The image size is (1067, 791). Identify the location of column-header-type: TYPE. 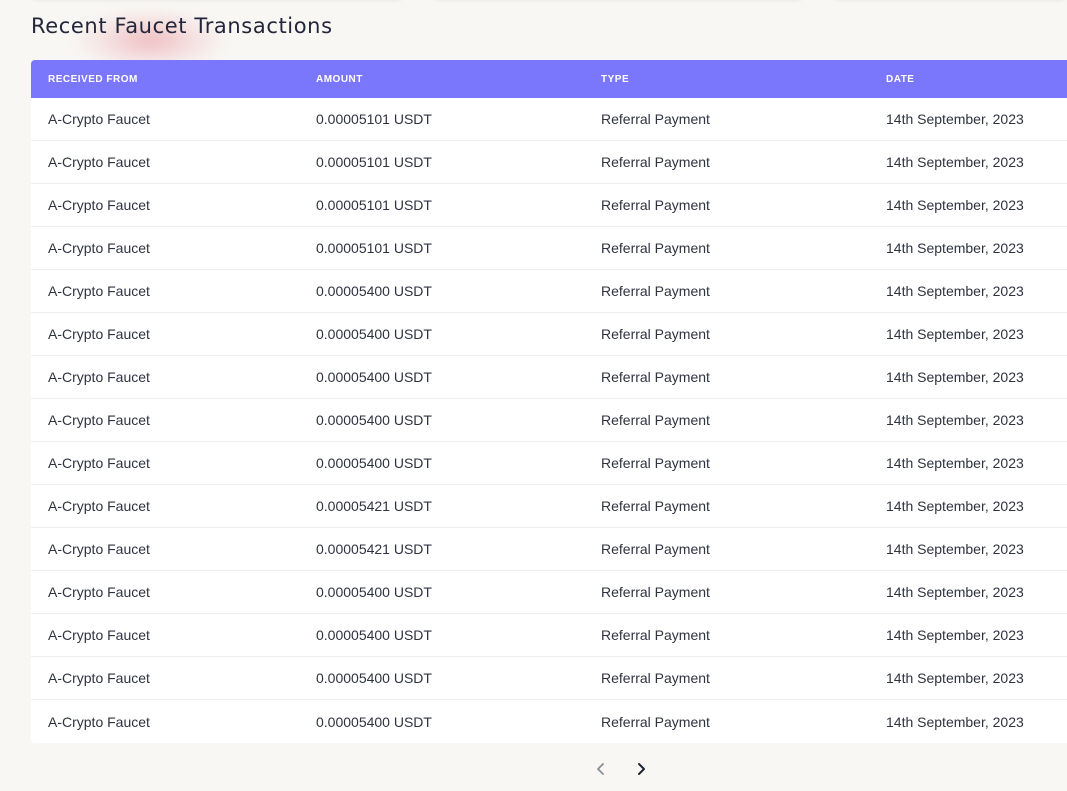
(615, 79).